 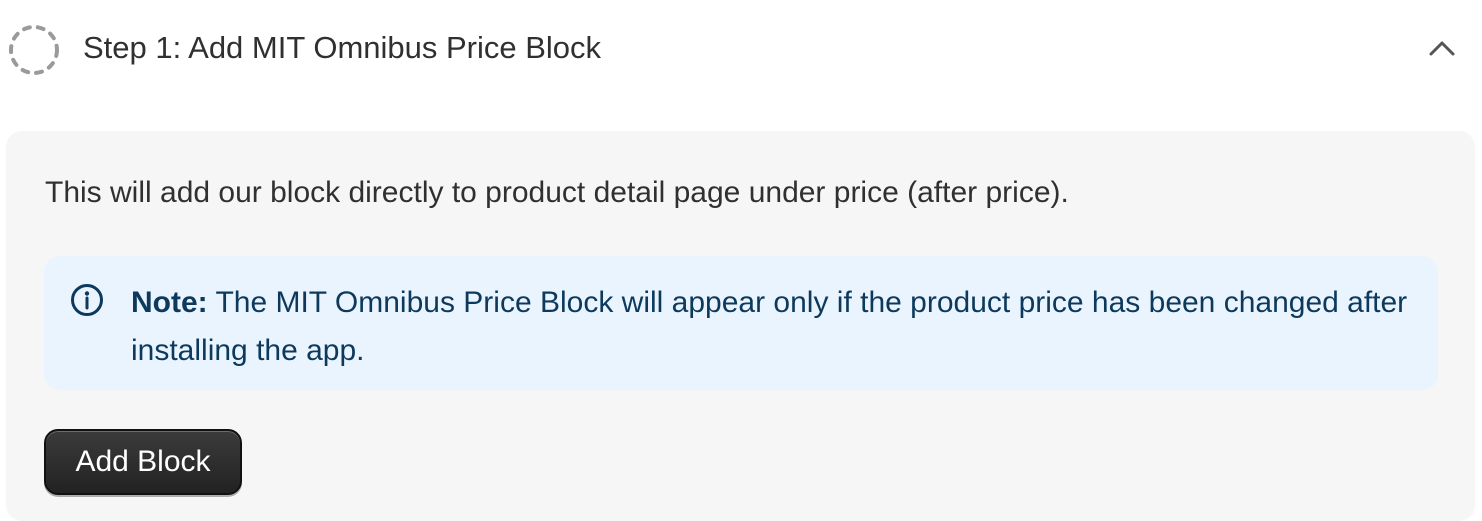 What do you see at coordinates (342, 47) in the screenshot?
I see `step-title: Step 1: Add MIT Omnibus Price Block` at bounding box center [342, 47].